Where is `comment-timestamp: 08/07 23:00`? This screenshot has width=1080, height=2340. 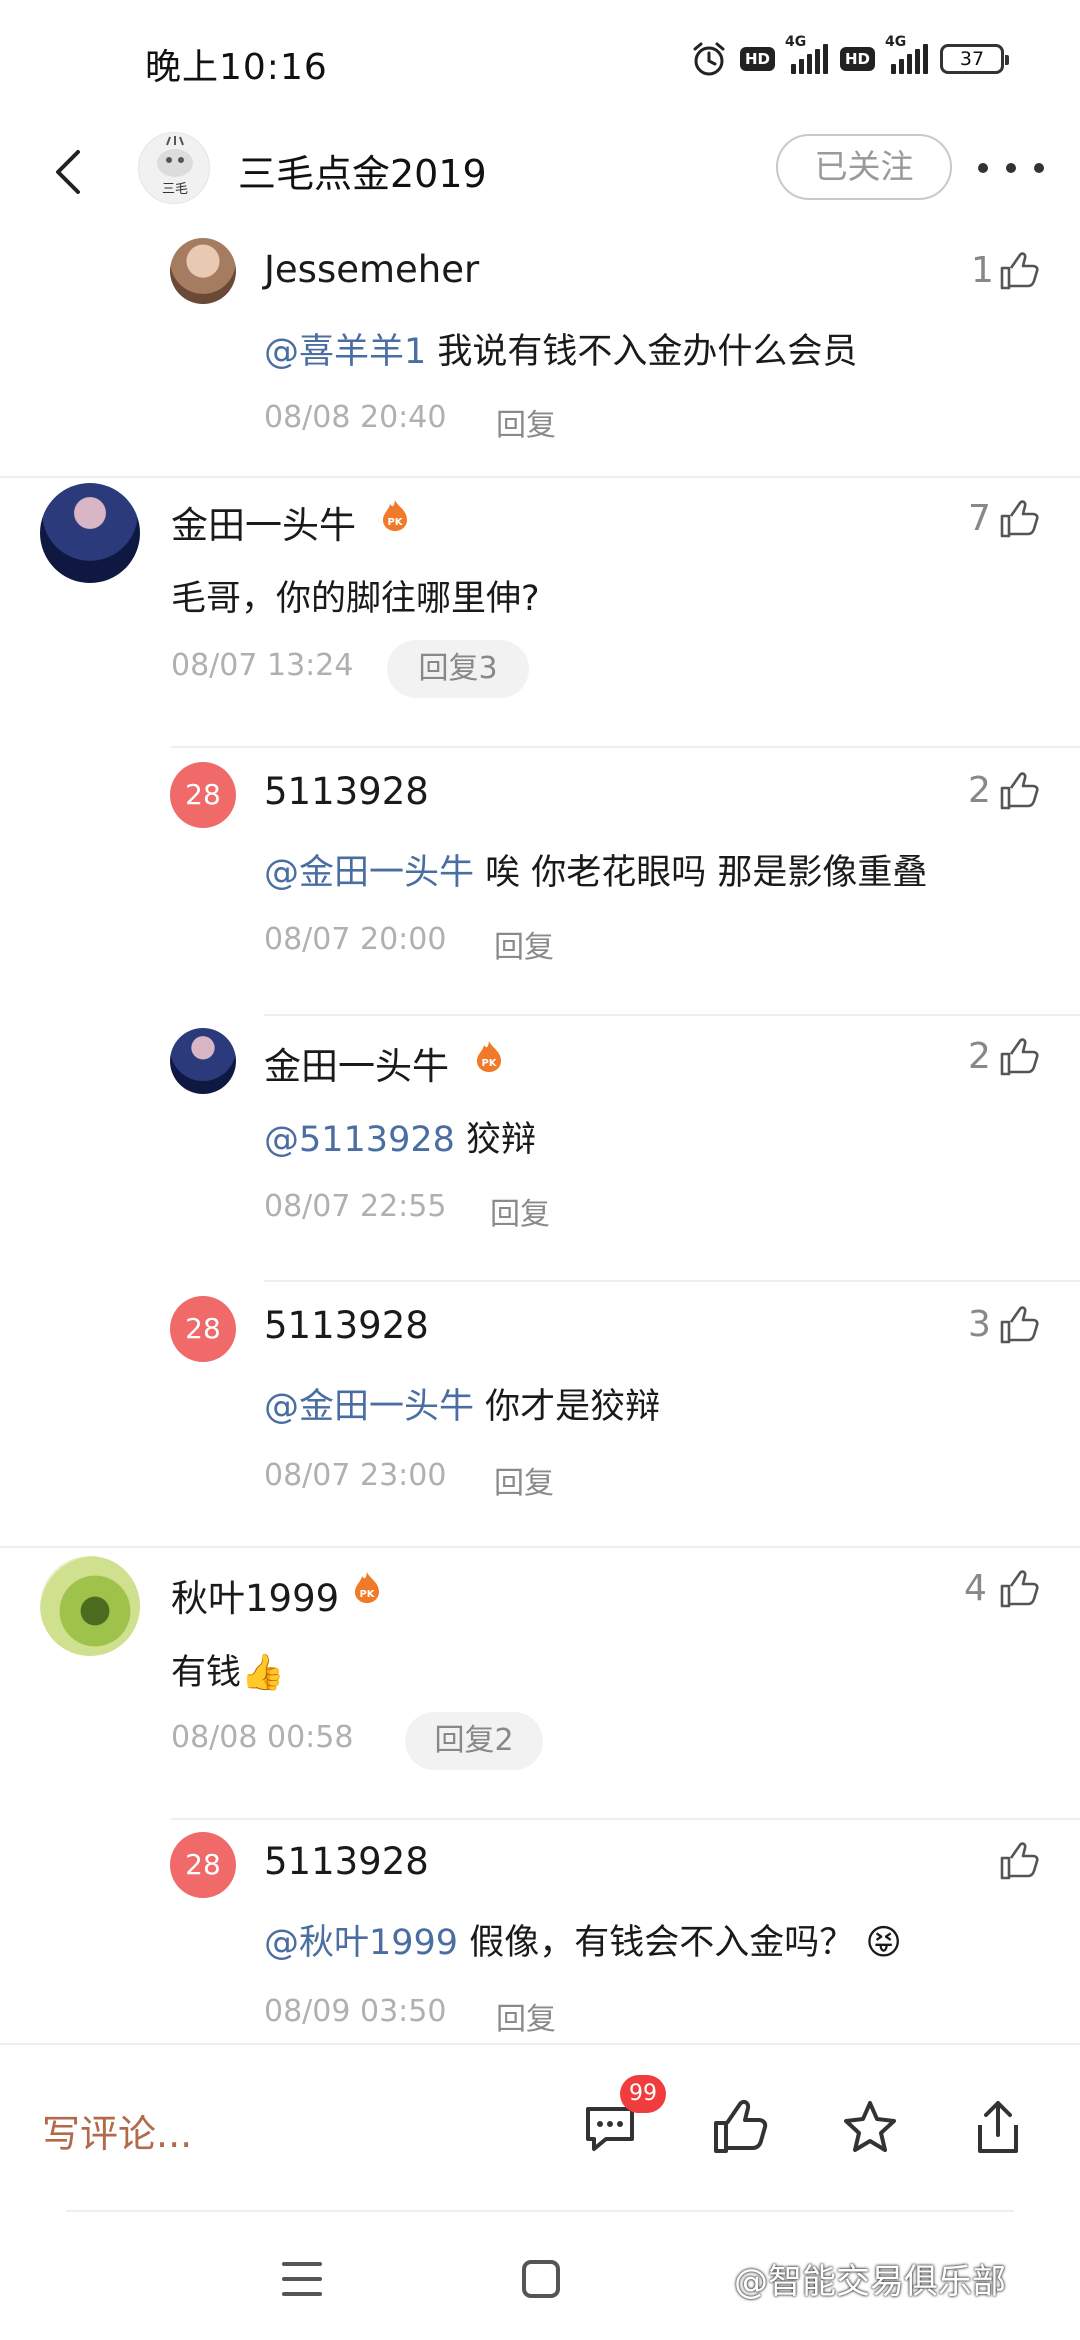
comment-timestamp: 08/07 23:00 is located at coordinates (355, 1475).